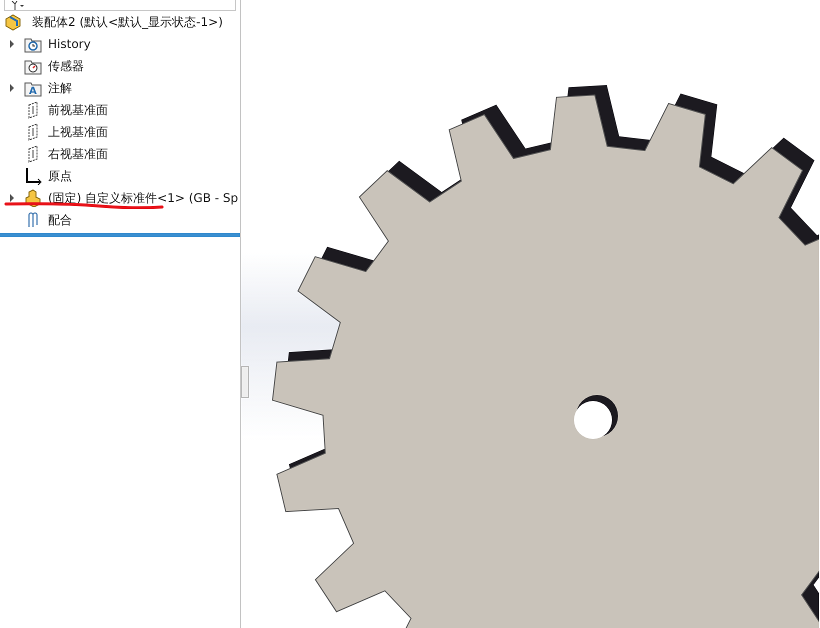 The image size is (820, 628). Describe the element at coordinates (33, 176) in the screenshot. I see `origin-axes-icon` at that location.